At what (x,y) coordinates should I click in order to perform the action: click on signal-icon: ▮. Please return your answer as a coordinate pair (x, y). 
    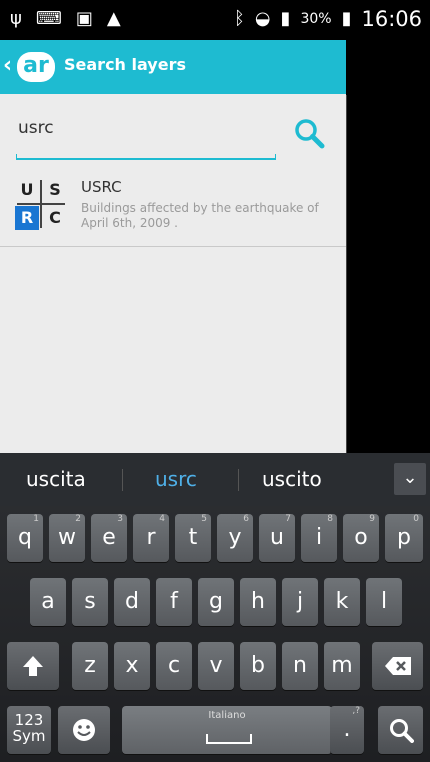
    Looking at the image, I should click on (285, 18).